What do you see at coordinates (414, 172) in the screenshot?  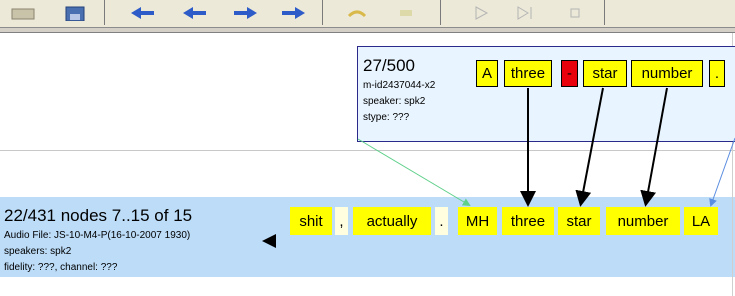 I see `link-green` at bounding box center [414, 172].